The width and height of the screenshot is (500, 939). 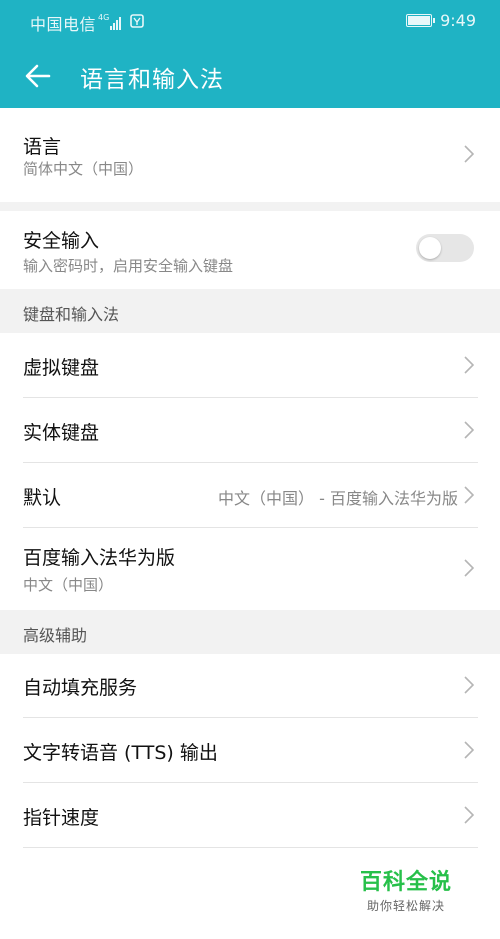 What do you see at coordinates (61, 368) in the screenshot?
I see `row-title: 虚拟键盘` at bounding box center [61, 368].